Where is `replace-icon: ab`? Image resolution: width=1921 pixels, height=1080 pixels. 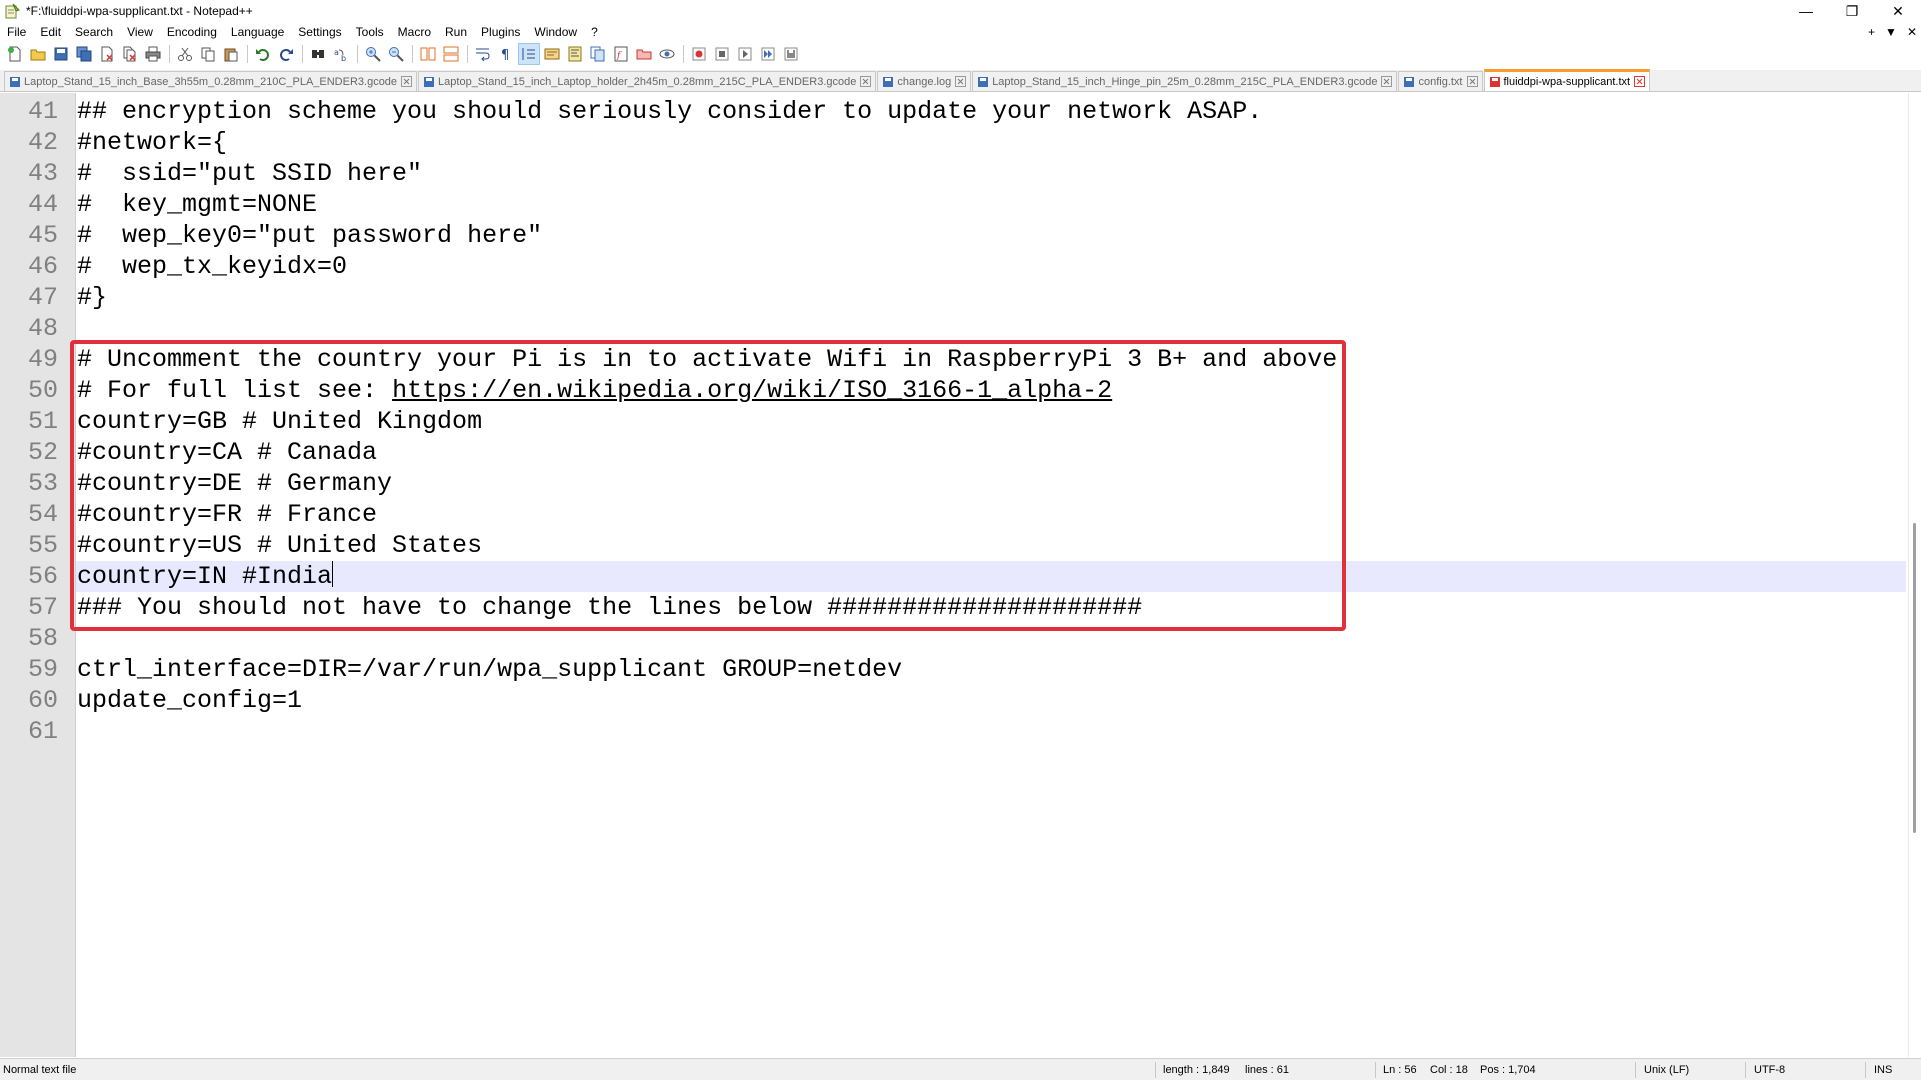 replace-icon: ab is located at coordinates (341, 54).